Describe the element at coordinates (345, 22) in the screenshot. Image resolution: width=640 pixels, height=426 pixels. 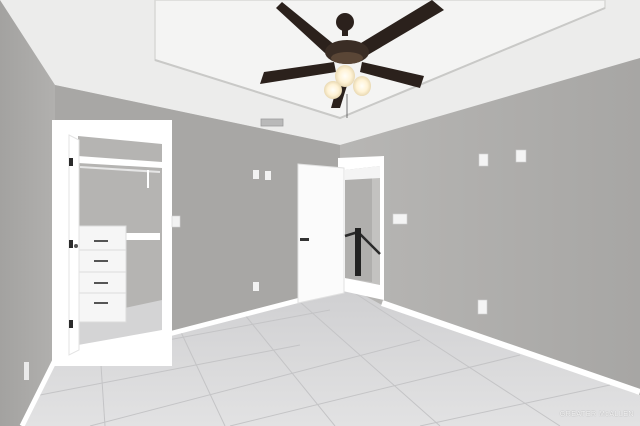
I see `fan-canopy` at that location.